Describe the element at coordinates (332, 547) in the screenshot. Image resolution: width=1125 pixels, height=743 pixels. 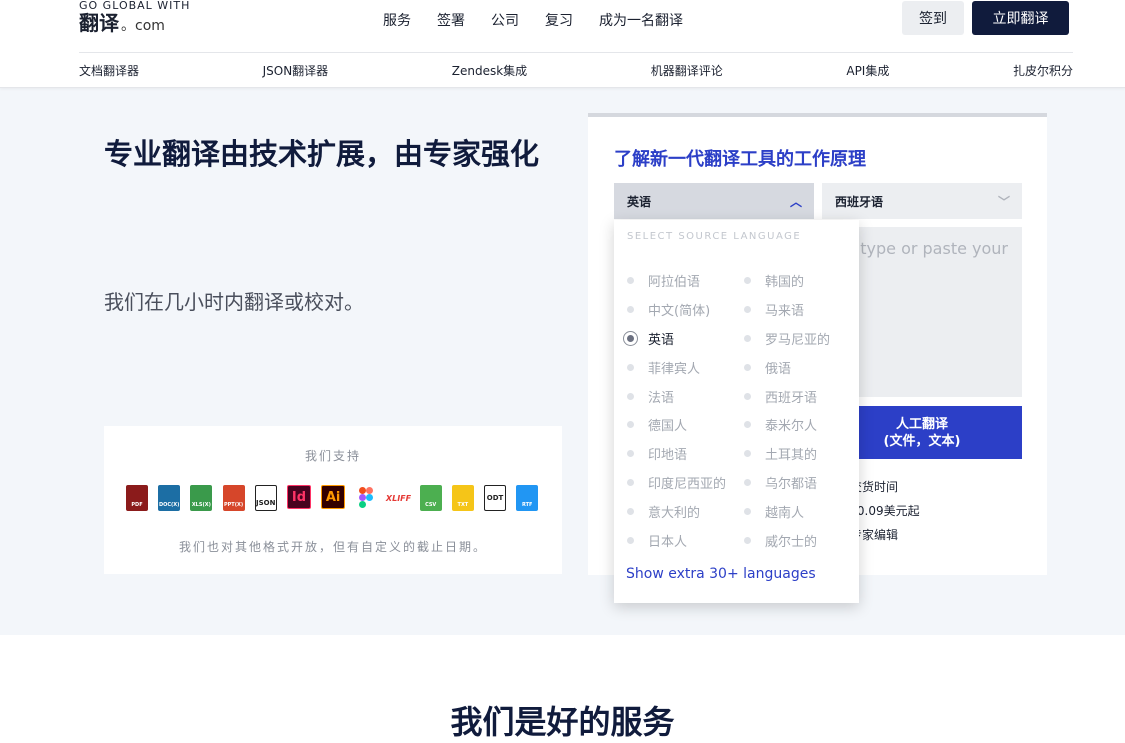
I see `formats-note: 我们也对其他格式开放，但有自定义的截止日期。` at that location.